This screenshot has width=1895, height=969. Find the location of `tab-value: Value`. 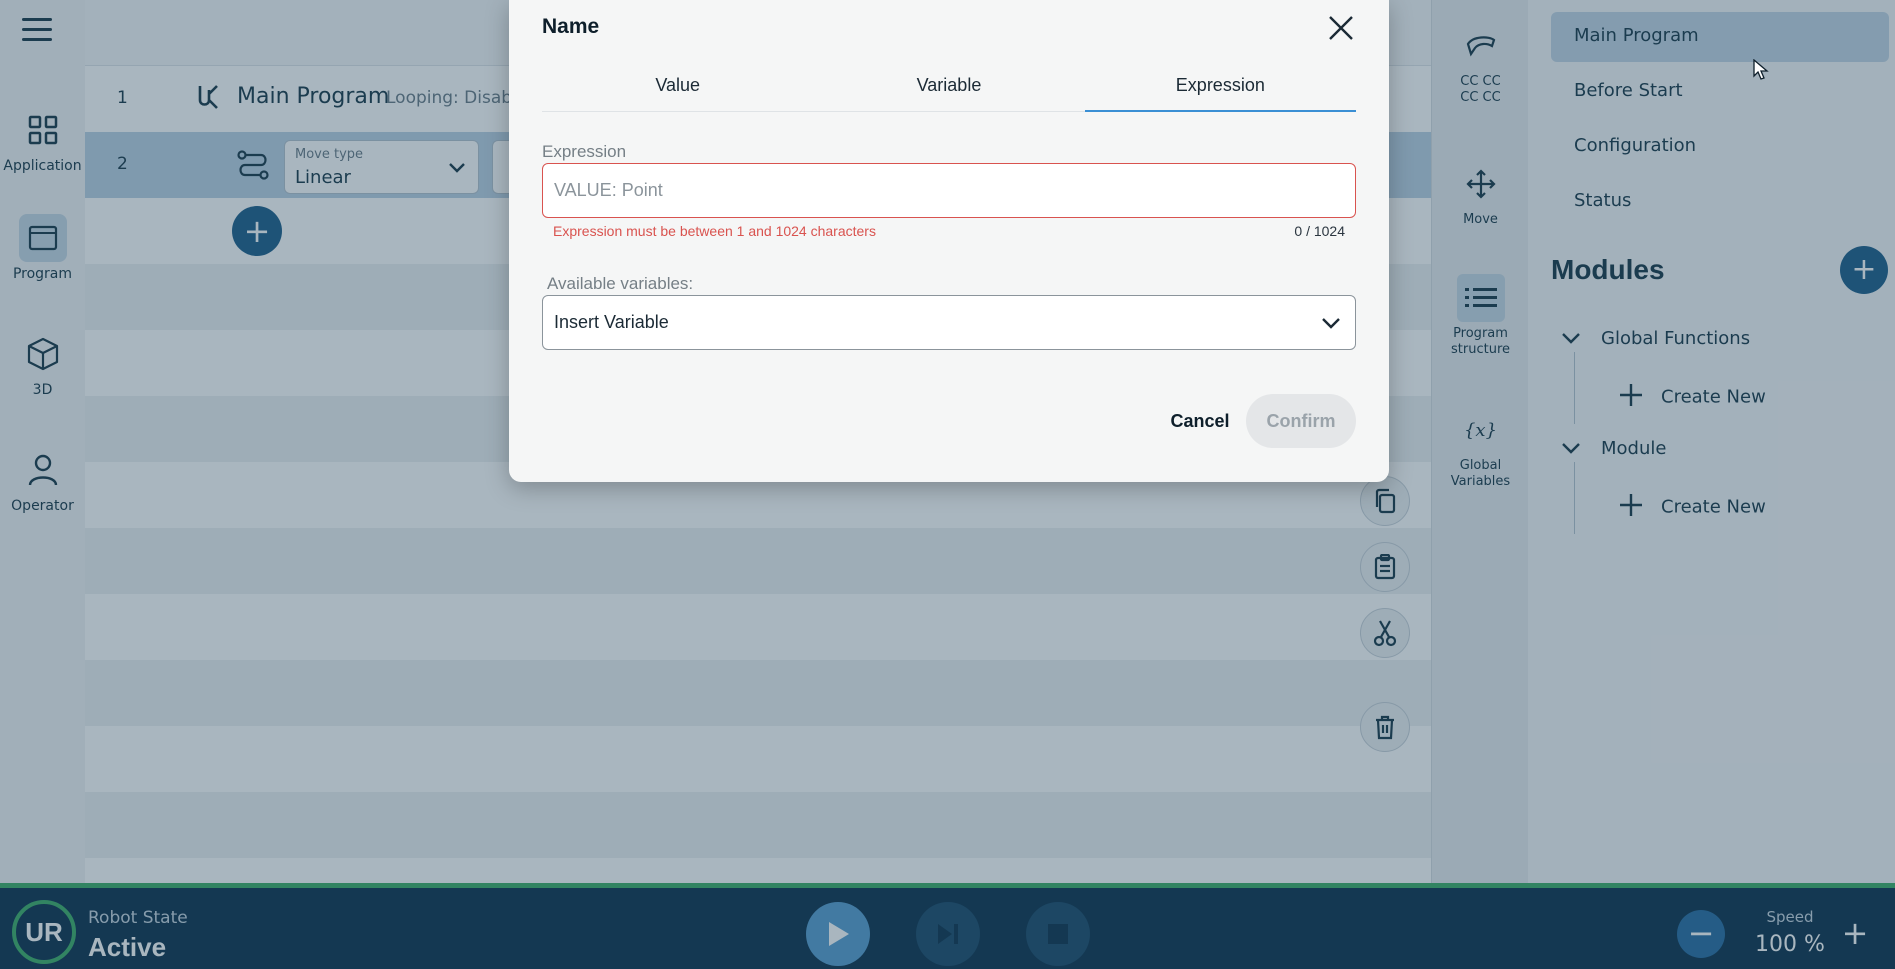

tab-value: Value is located at coordinates (677, 86).